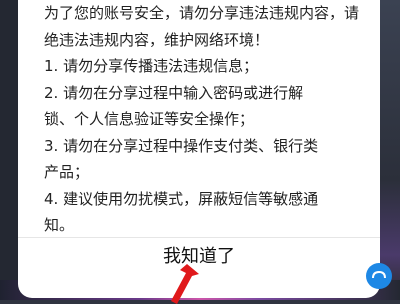  I want to click on red-arrow-icon, so click(185, 284).